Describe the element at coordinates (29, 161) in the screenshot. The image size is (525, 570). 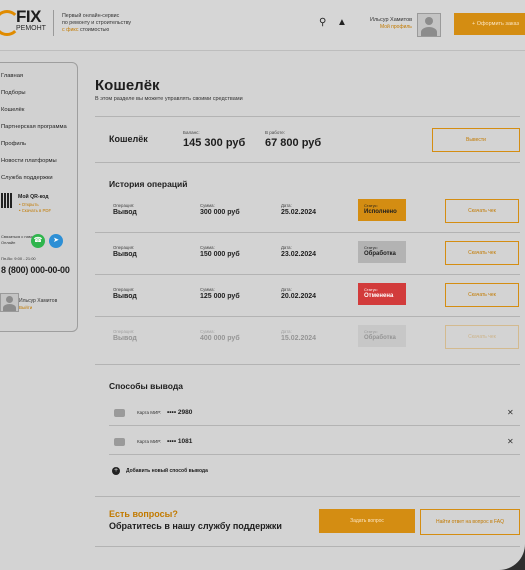
I see `sidebar-item-news: Новости платформы` at that location.